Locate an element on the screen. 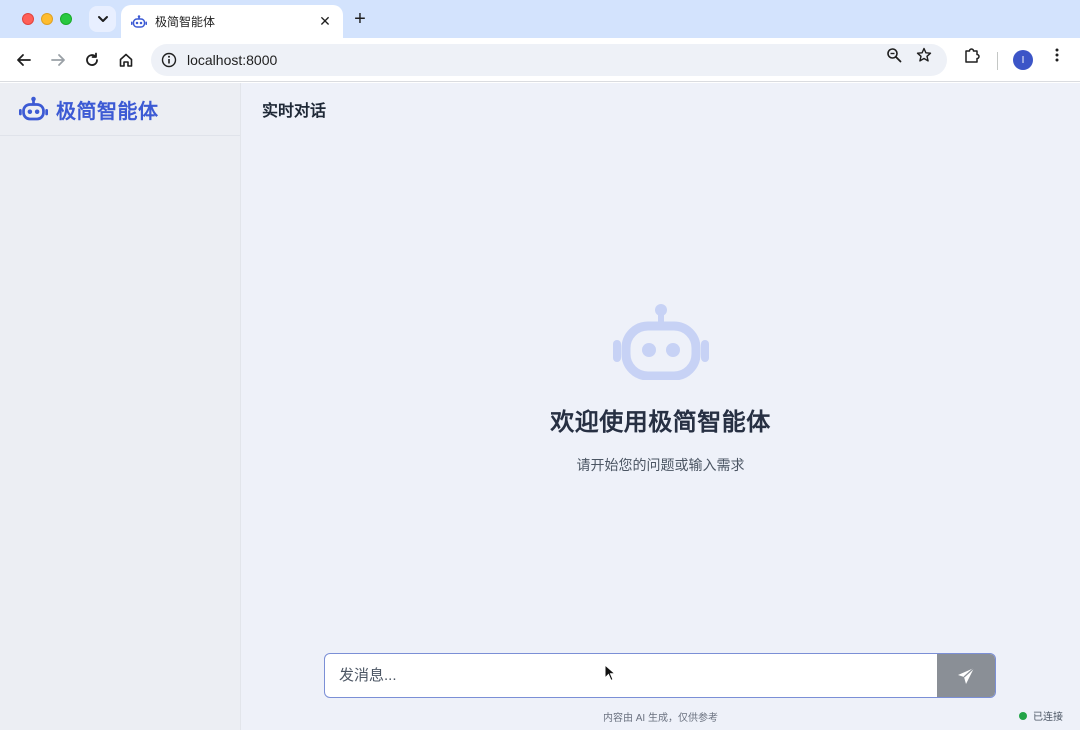 Image resolution: width=1080 pixels, height=730 pixels. welcome-title: 欢迎使用极简智能体 is located at coordinates (660, 422).